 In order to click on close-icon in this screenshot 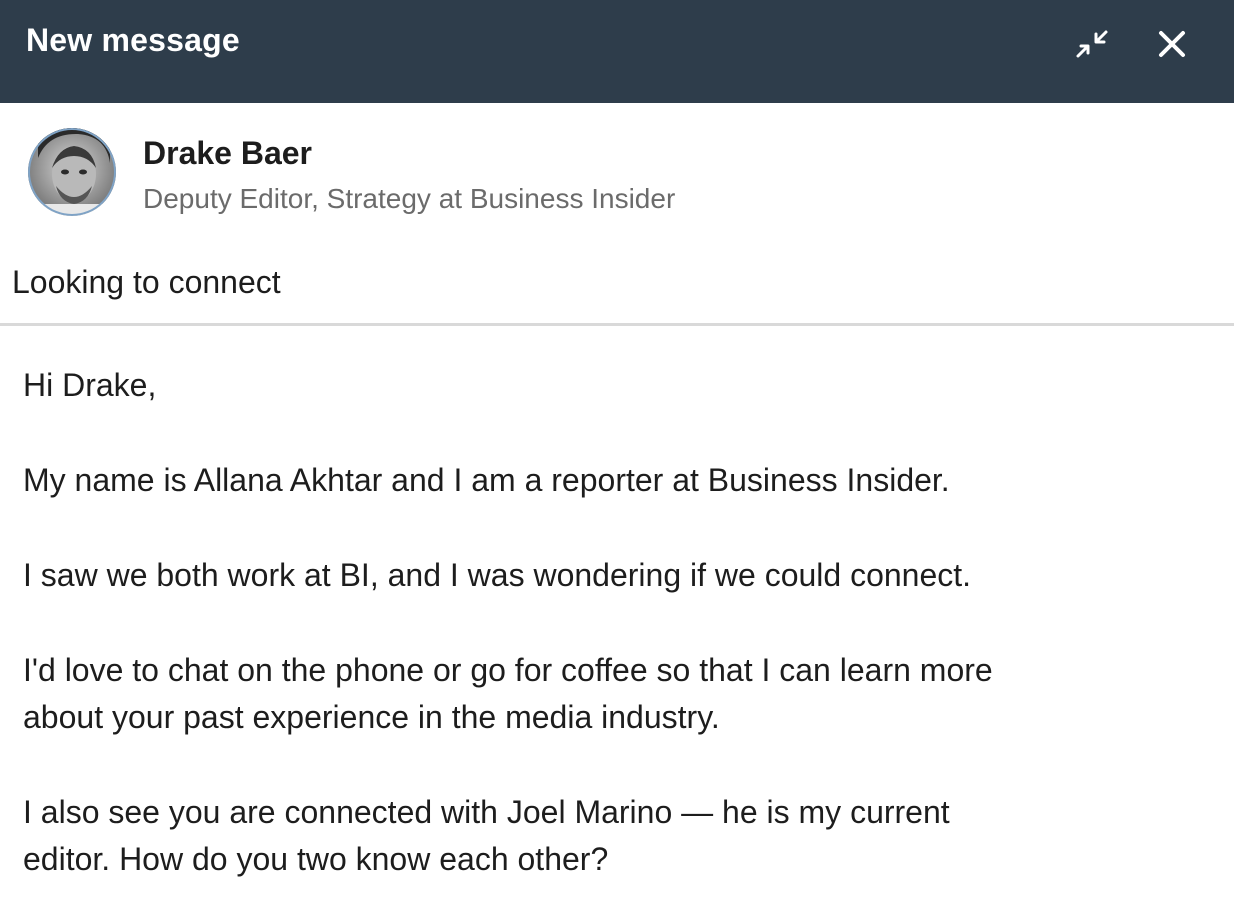, I will do `click(1172, 44)`.